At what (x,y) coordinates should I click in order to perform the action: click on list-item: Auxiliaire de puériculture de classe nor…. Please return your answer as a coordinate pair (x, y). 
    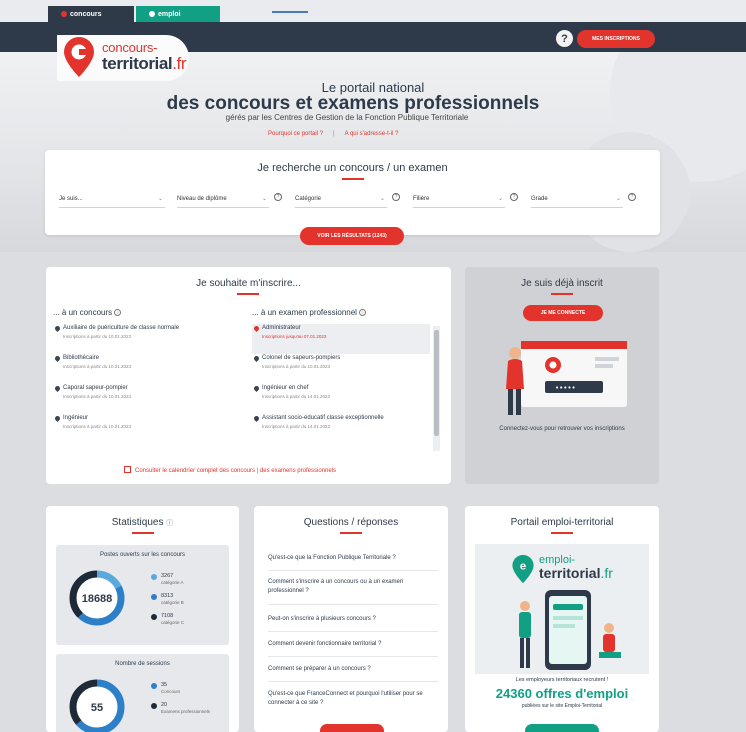
    Looking at the image, I should click on (143, 339).